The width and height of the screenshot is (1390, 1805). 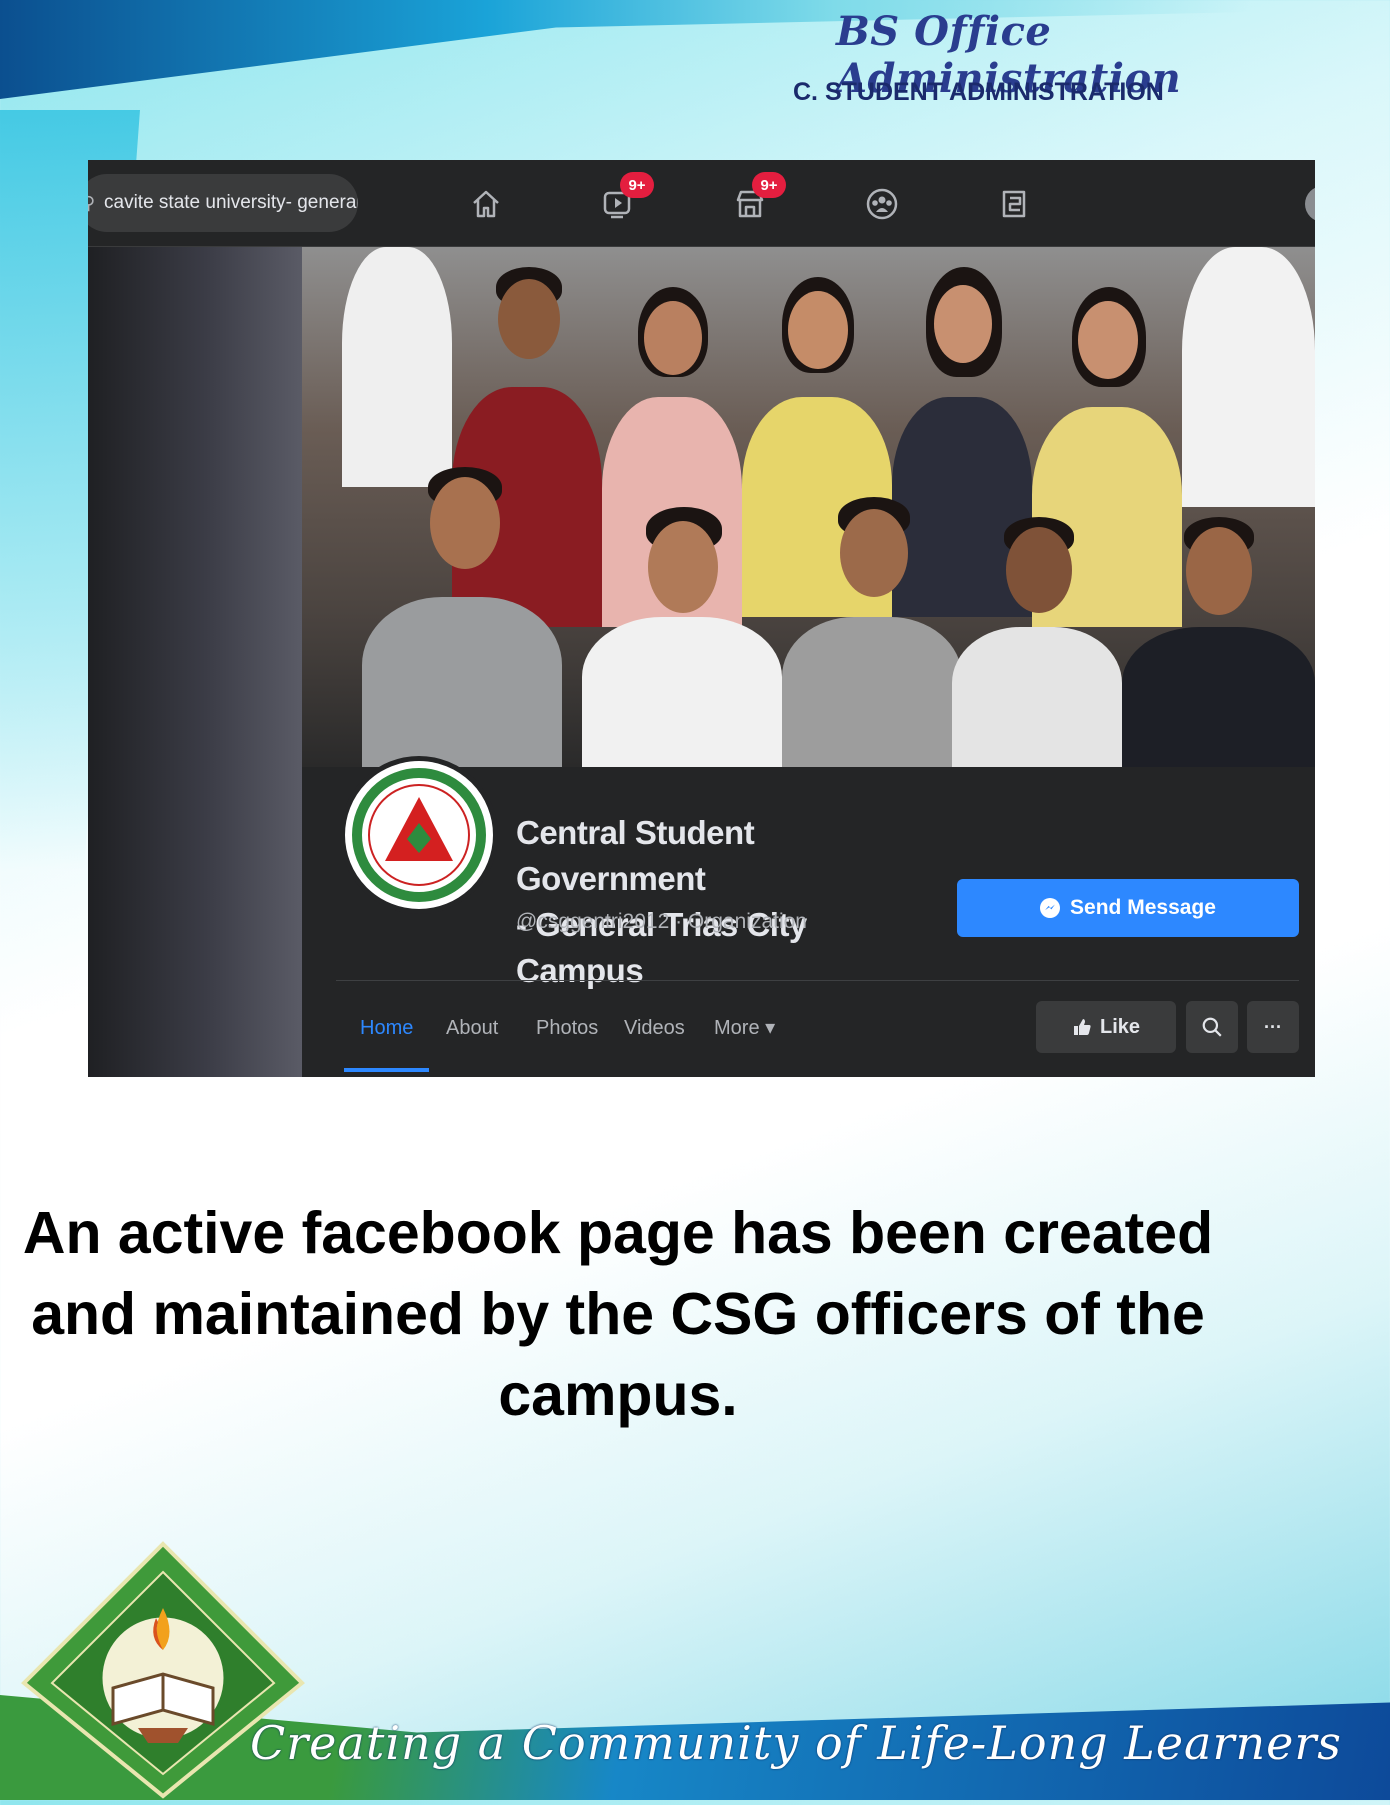 I want to click on page-profile-picture, so click(x=419, y=835).